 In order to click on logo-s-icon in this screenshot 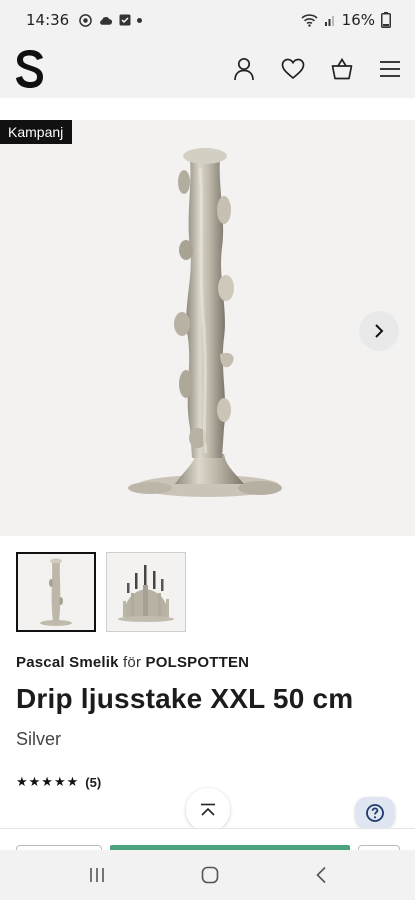, I will do `click(29, 69)`.